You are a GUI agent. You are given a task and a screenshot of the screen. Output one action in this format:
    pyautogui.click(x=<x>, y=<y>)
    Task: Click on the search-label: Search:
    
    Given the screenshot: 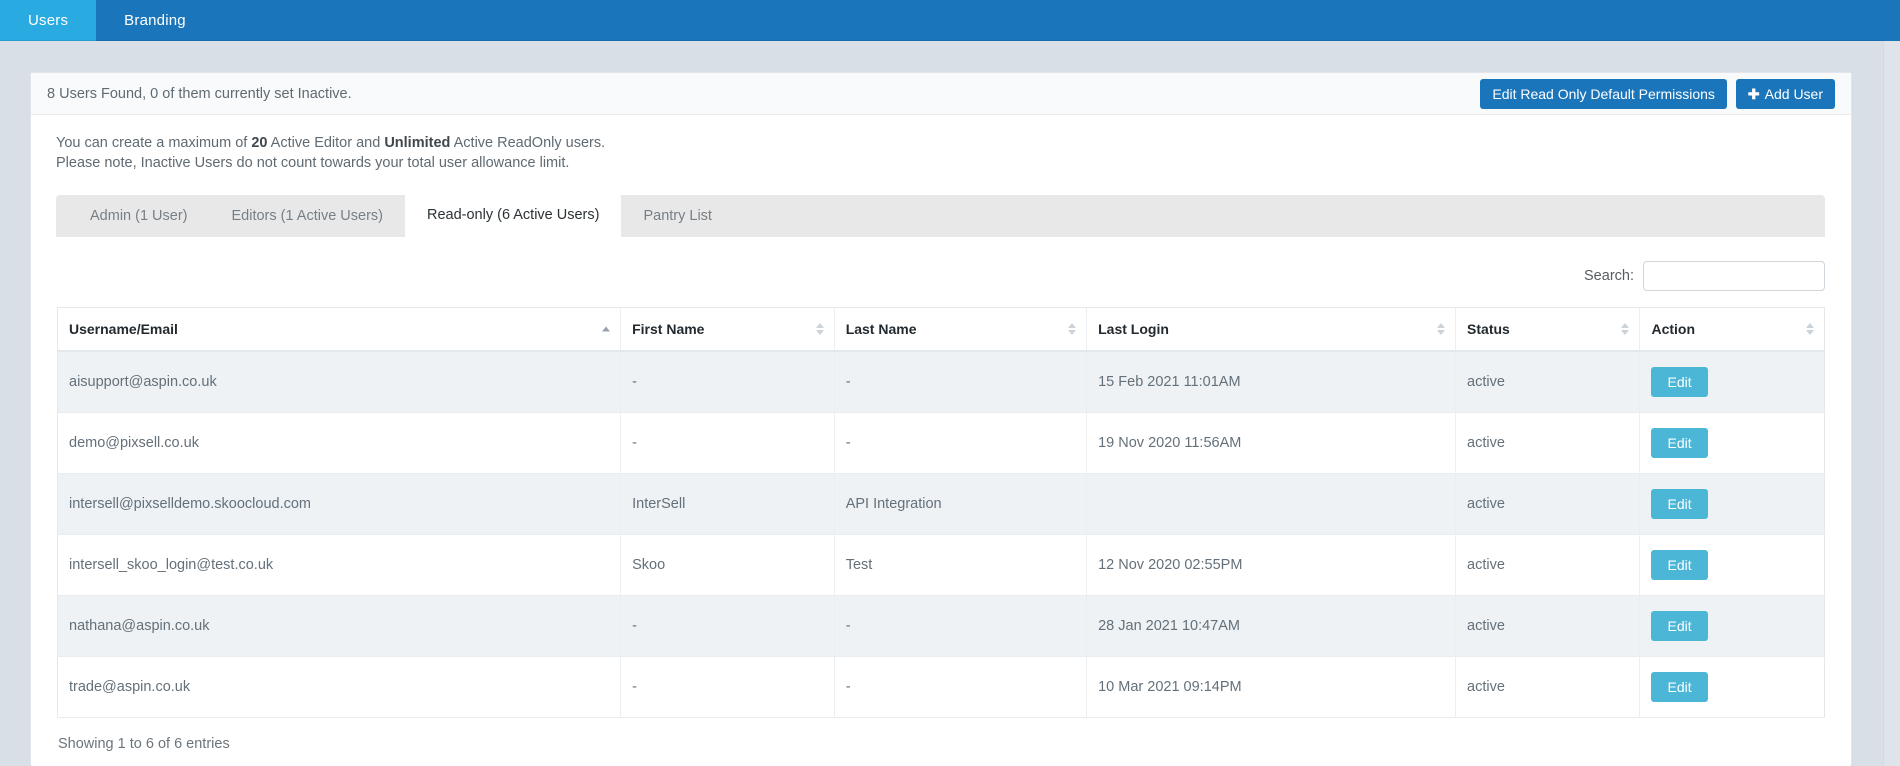 What is the action you would take?
    pyautogui.click(x=1609, y=276)
    